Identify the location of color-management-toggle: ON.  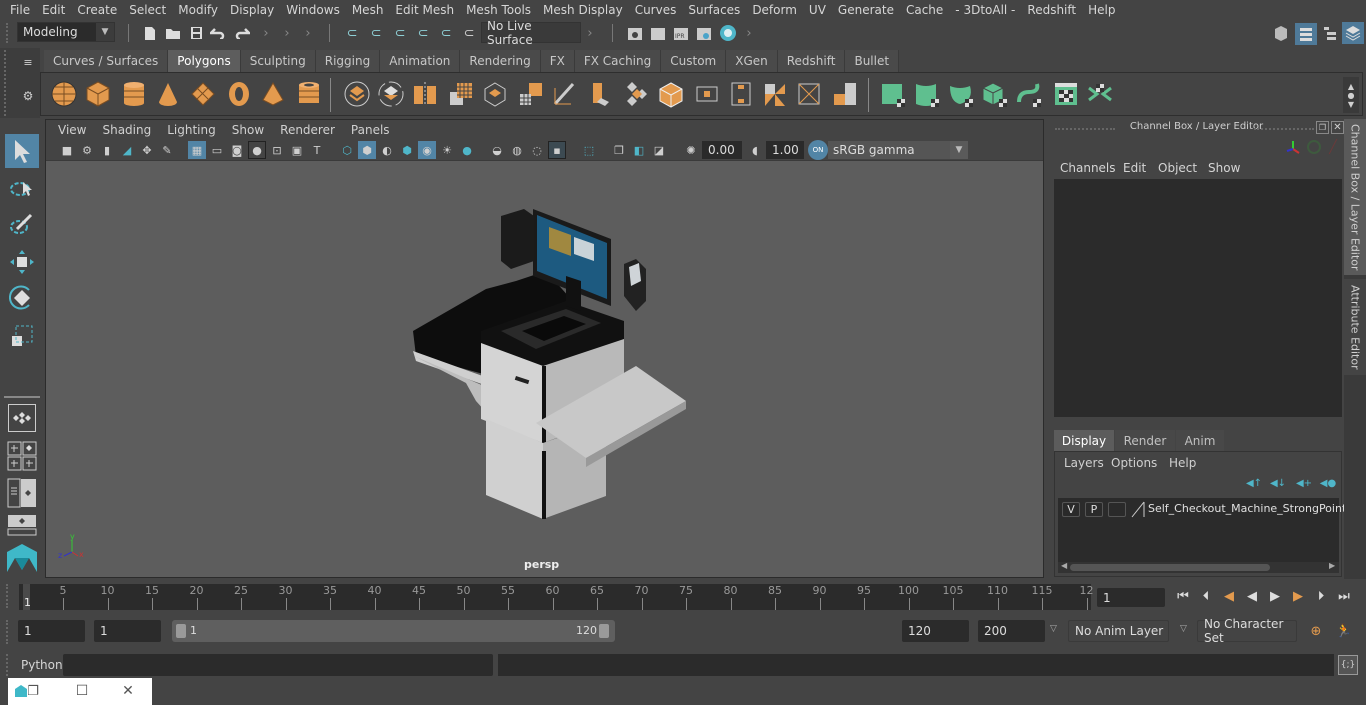
(818, 150).